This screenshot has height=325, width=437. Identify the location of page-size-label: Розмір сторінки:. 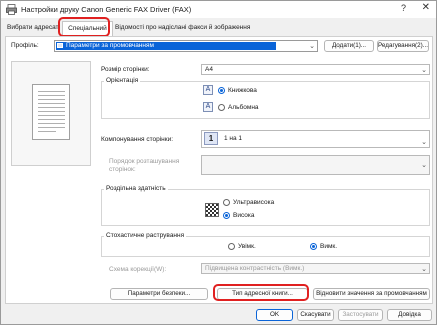
(125, 69).